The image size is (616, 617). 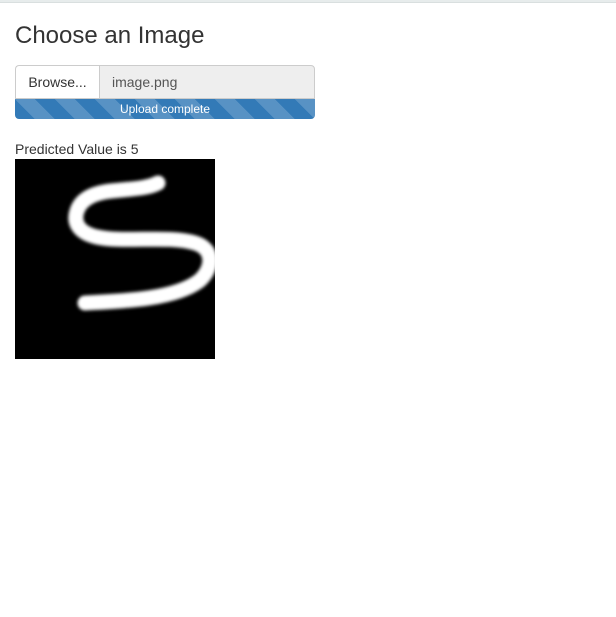 What do you see at coordinates (115, 259) in the screenshot?
I see `handwritten-digit-image` at bounding box center [115, 259].